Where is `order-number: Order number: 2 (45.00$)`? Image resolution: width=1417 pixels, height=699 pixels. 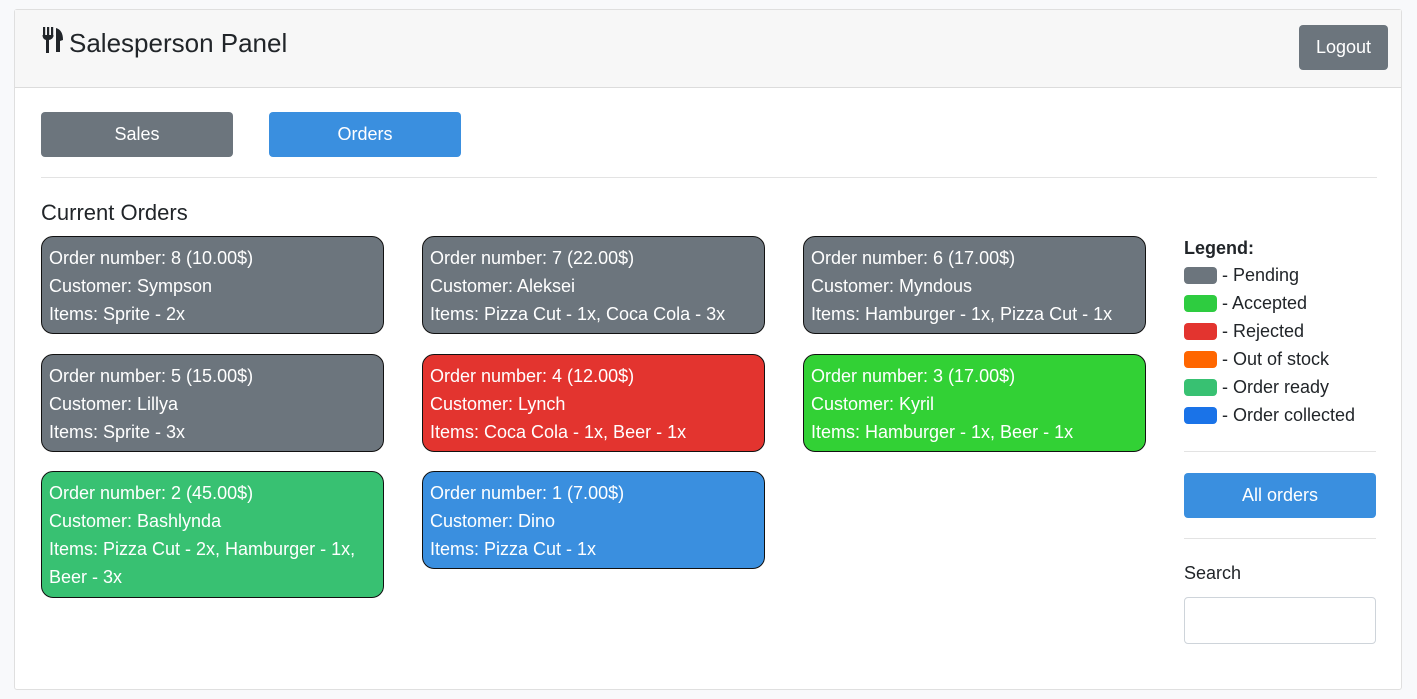
order-number: Order number: 2 (45.00$) is located at coordinates (151, 493).